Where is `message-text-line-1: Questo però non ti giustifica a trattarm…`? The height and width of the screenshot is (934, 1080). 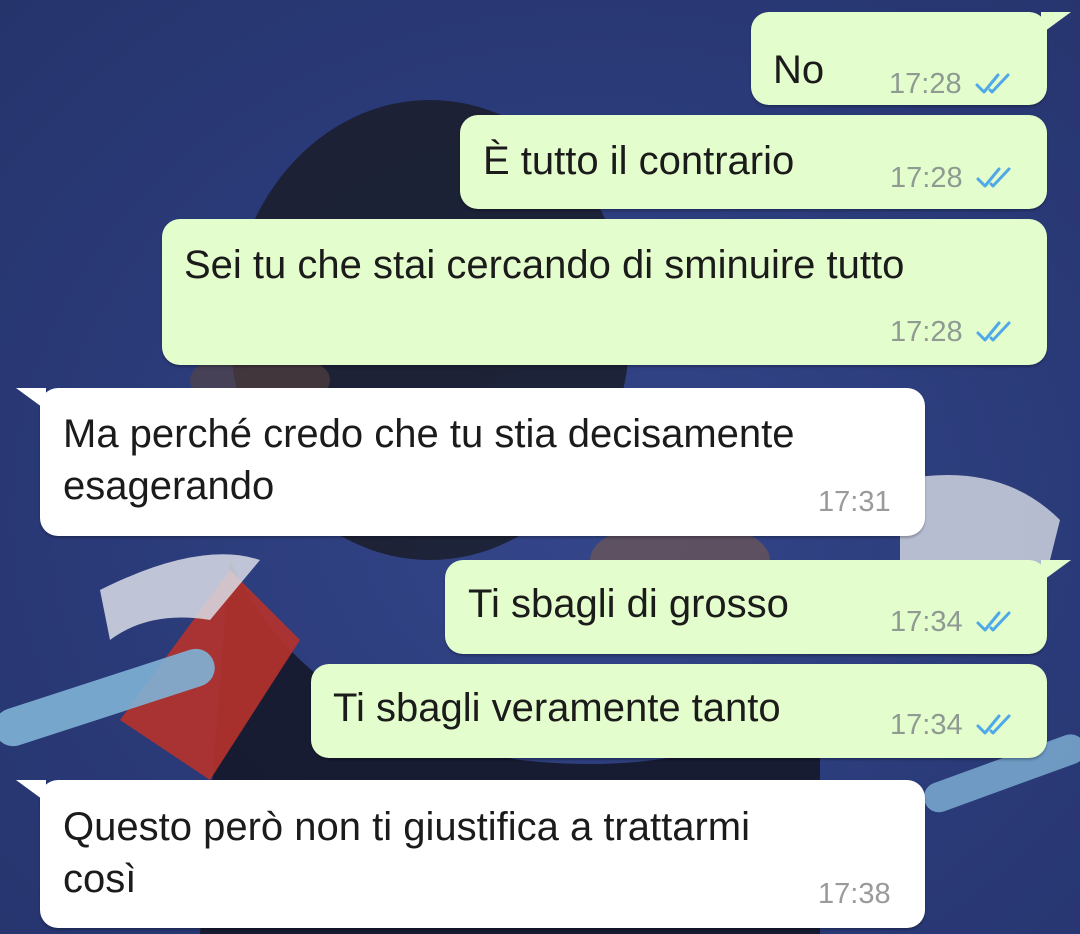
message-text-line-1: Questo però non ti giustifica a trattarm… is located at coordinates (406, 827).